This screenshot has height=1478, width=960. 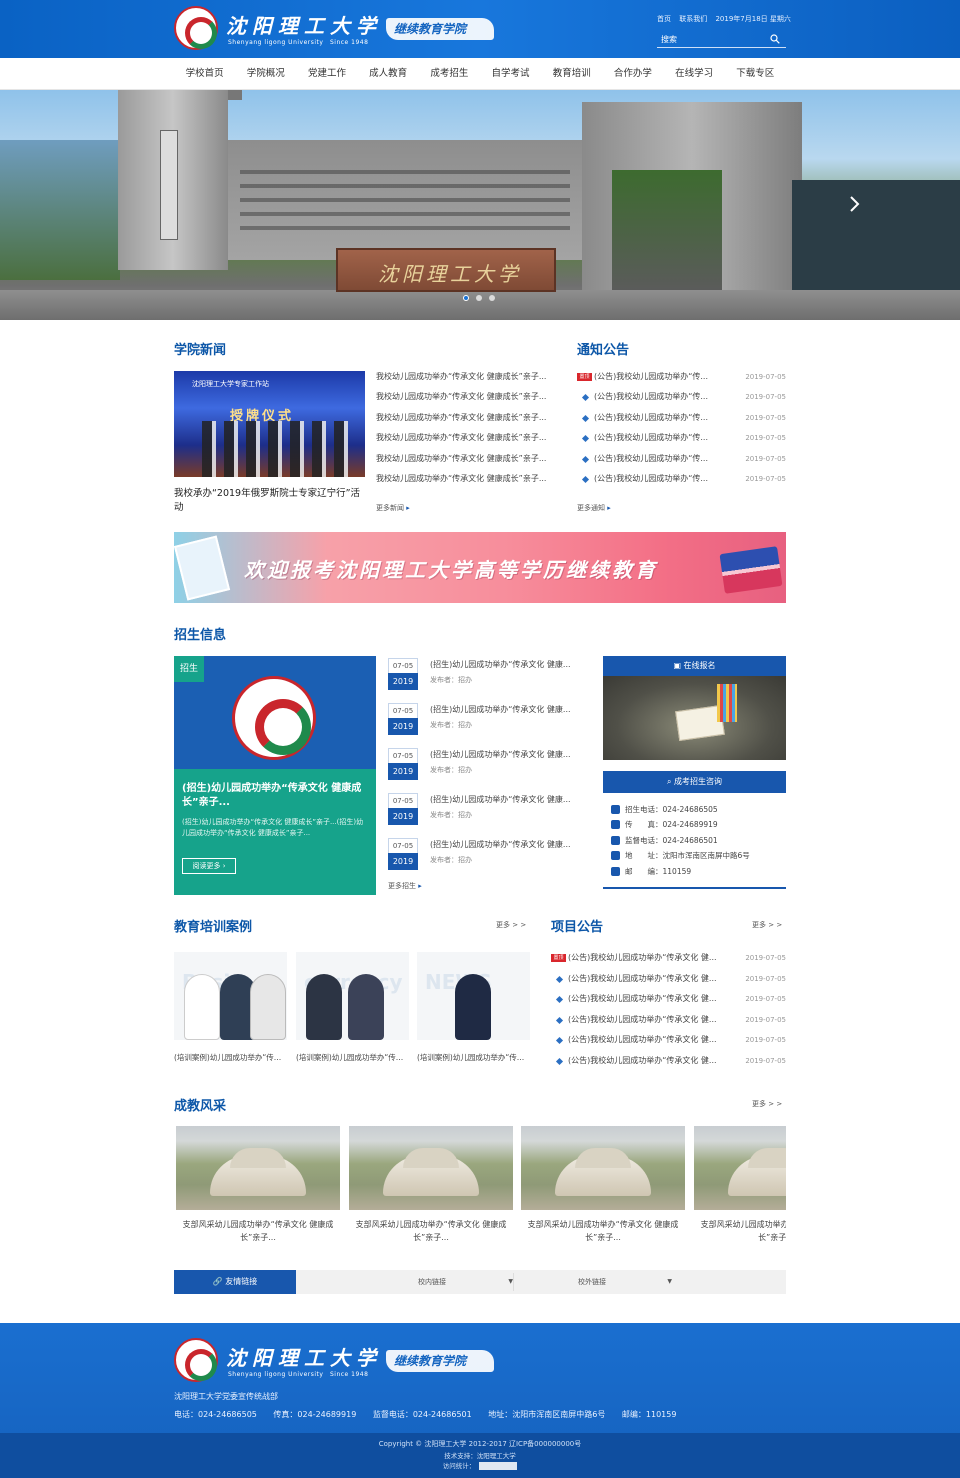 I want to click on home-link: 首页, so click(x=664, y=19).